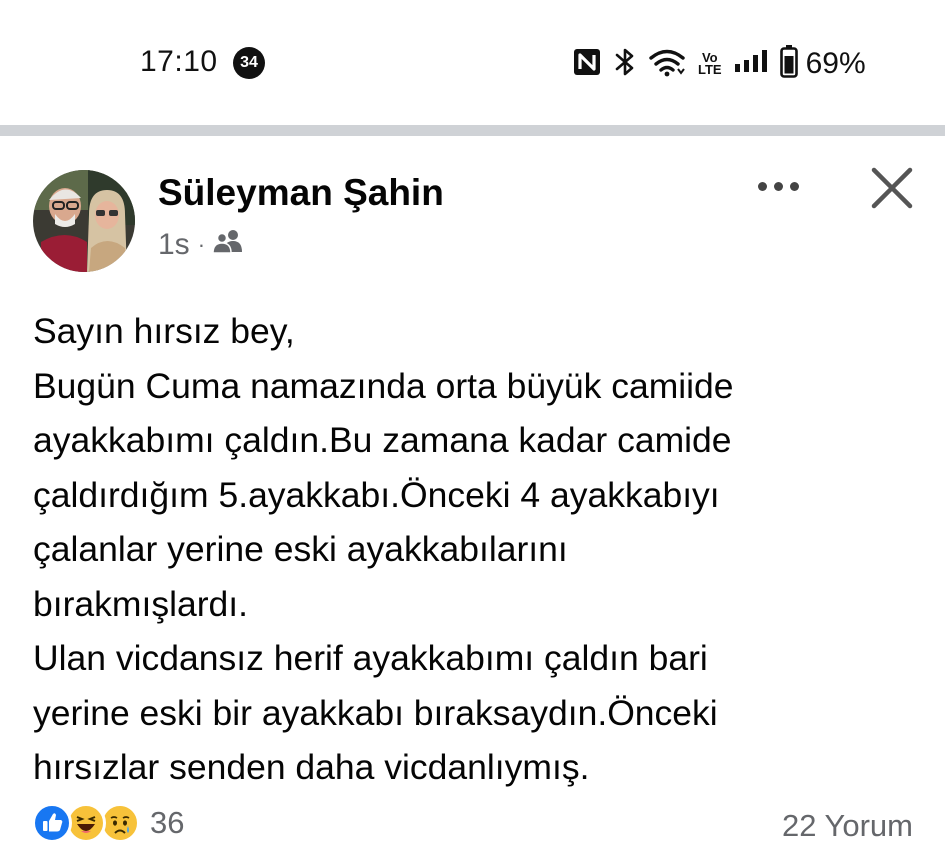  Describe the element at coordinates (227, 245) in the screenshot. I see `friends-icon` at that location.